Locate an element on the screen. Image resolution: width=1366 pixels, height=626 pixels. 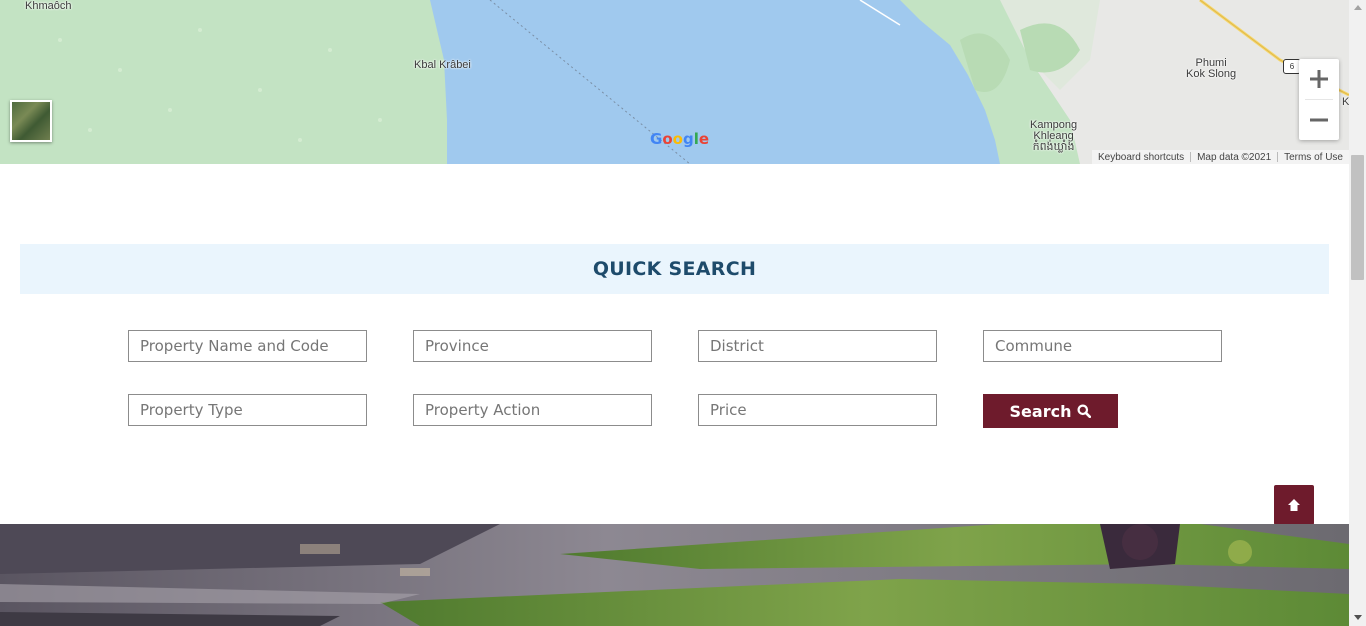
satellite-view-toggle is located at coordinates (31, 121).